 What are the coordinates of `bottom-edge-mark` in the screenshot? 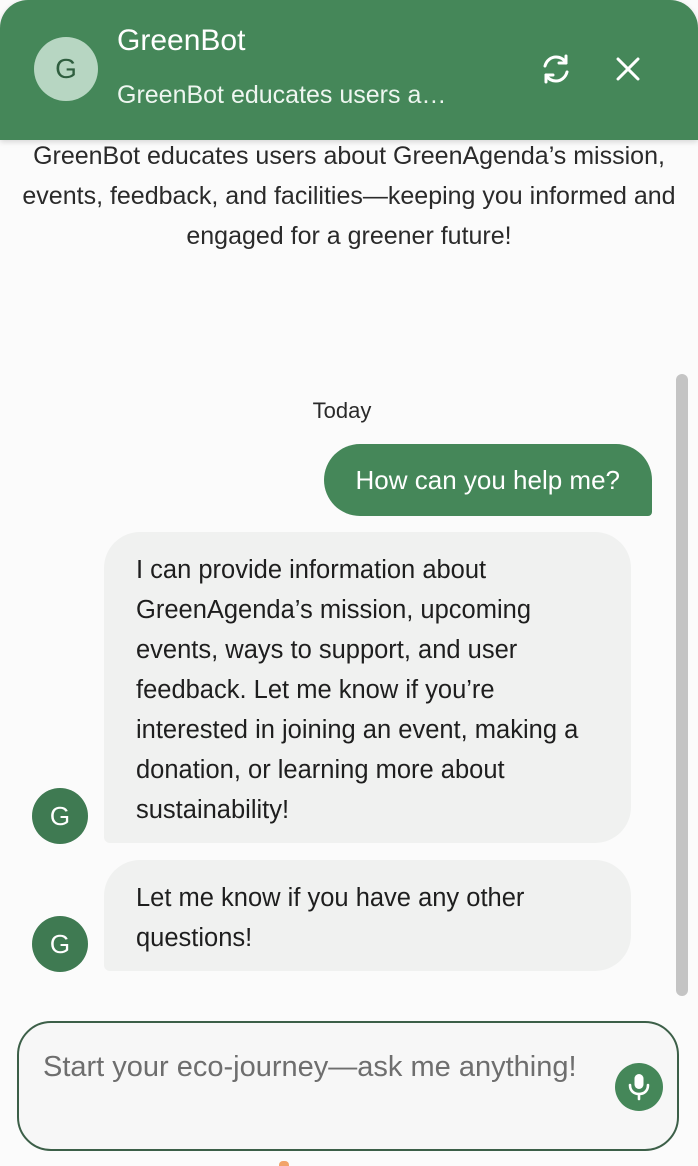 It's located at (284, 1163).